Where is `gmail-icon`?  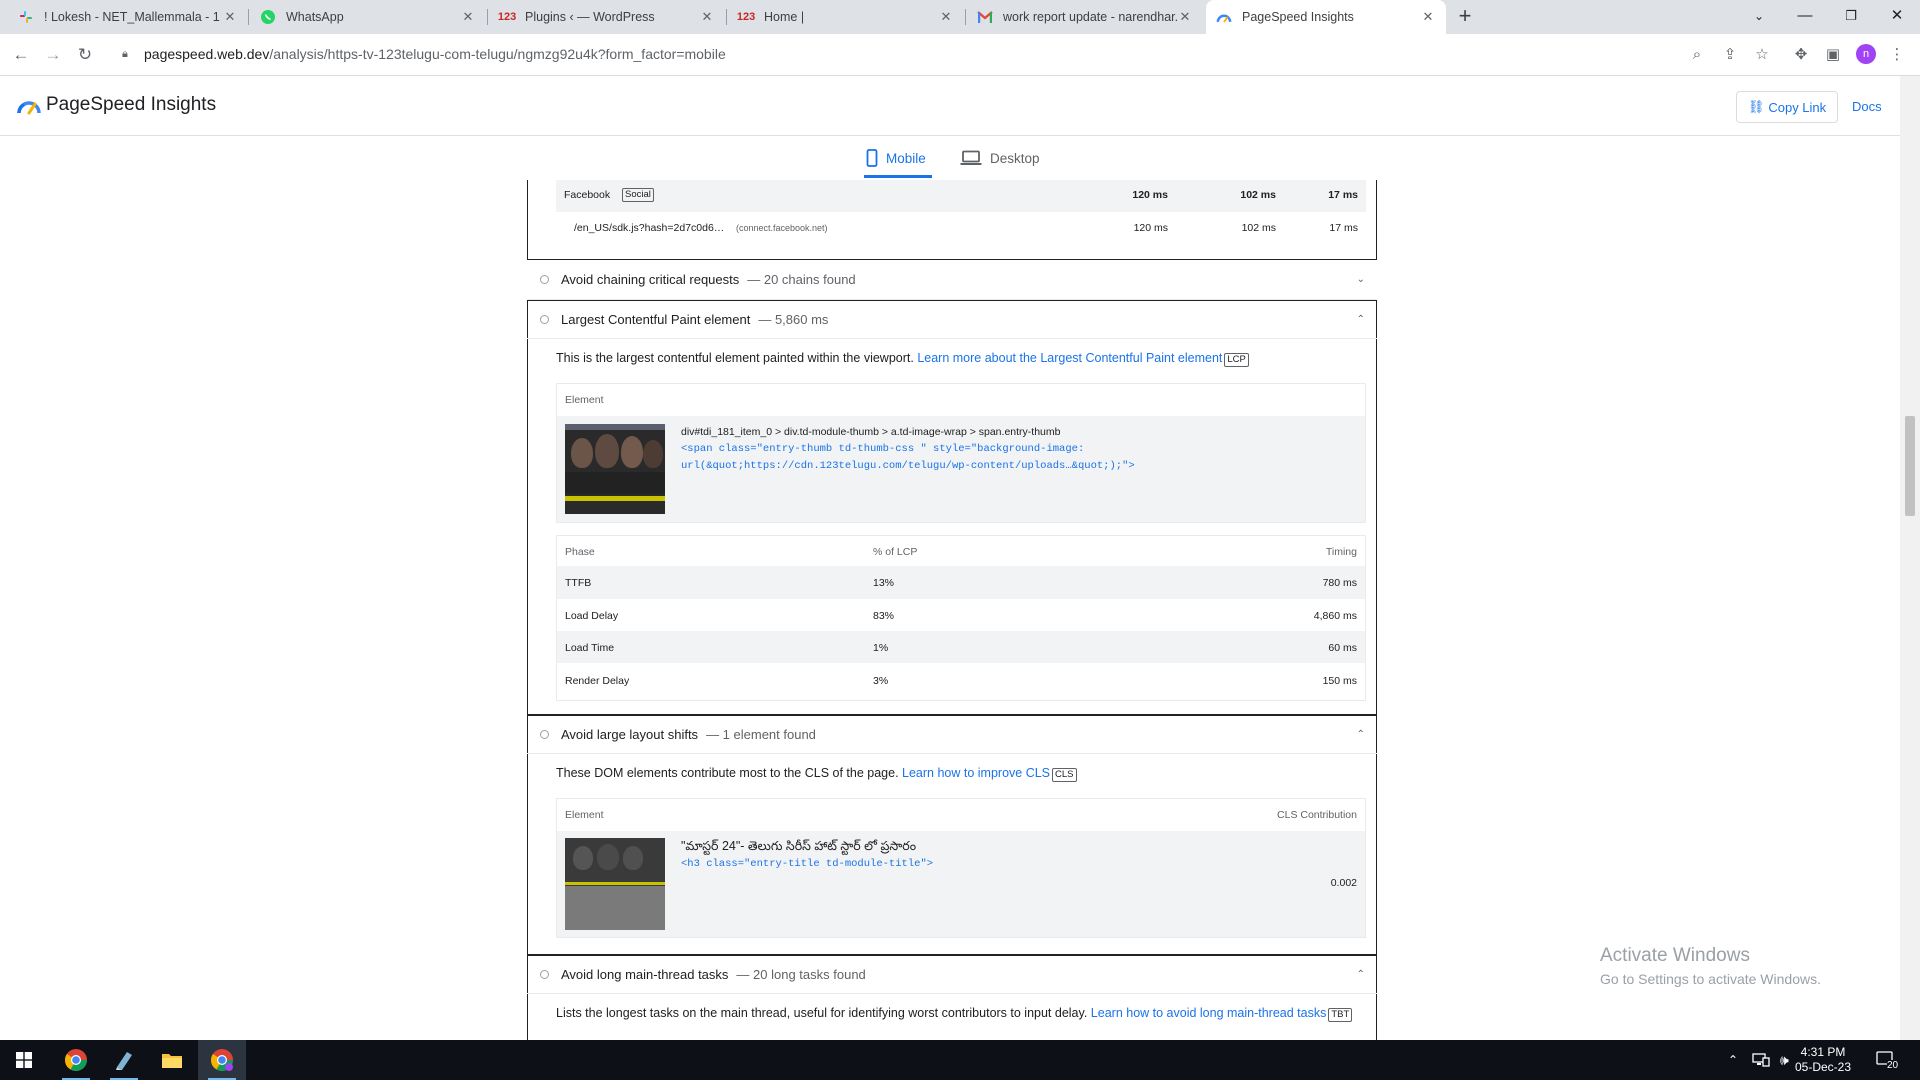
gmail-icon is located at coordinates (985, 17).